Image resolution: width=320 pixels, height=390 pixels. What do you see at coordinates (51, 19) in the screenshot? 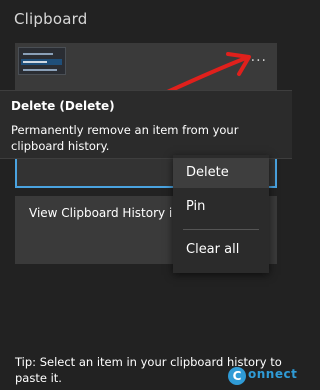
I see `panel-title: Clipboard` at bounding box center [51, 19].